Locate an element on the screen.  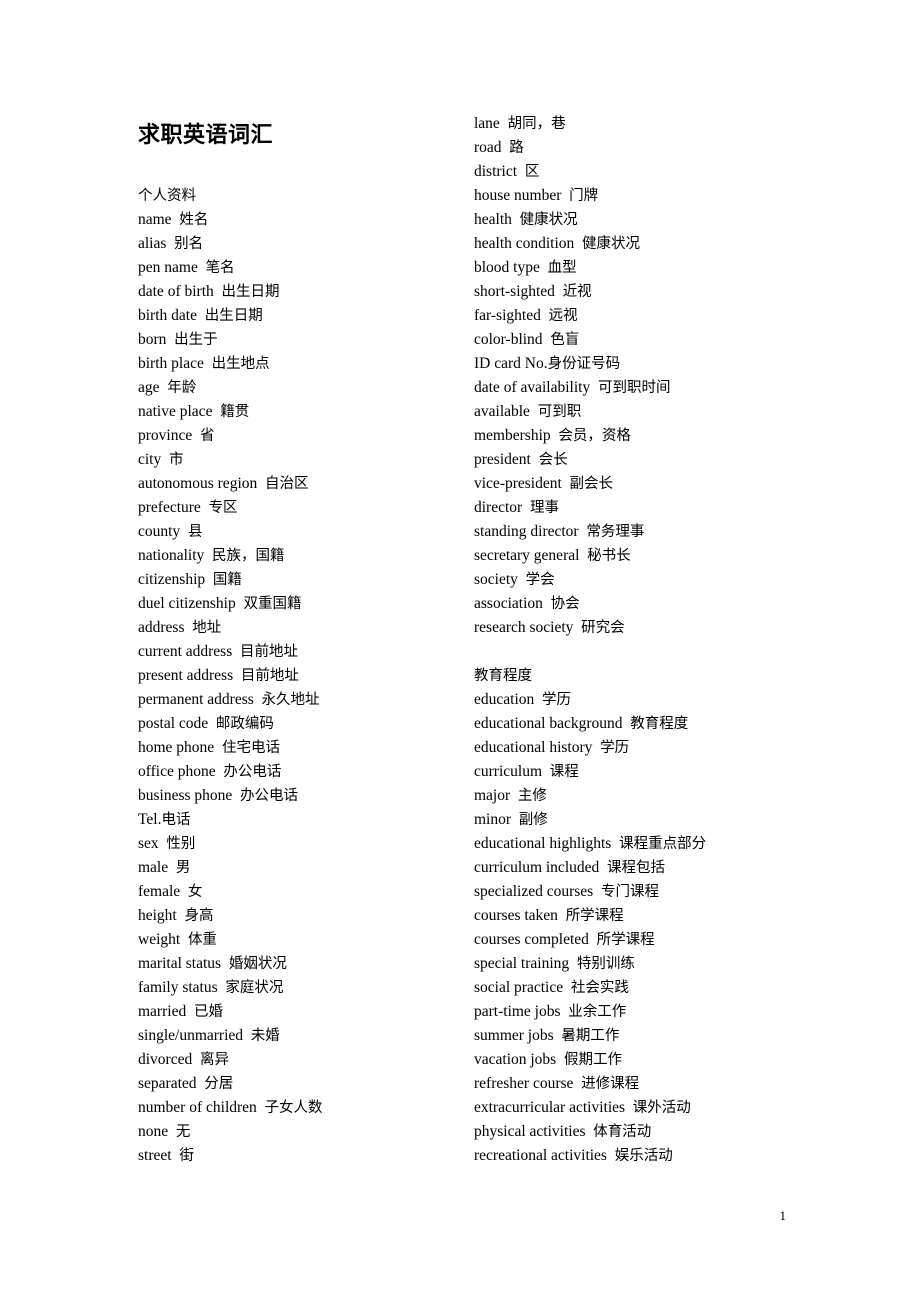
entry-english: address is located at coordinates (161, 627).